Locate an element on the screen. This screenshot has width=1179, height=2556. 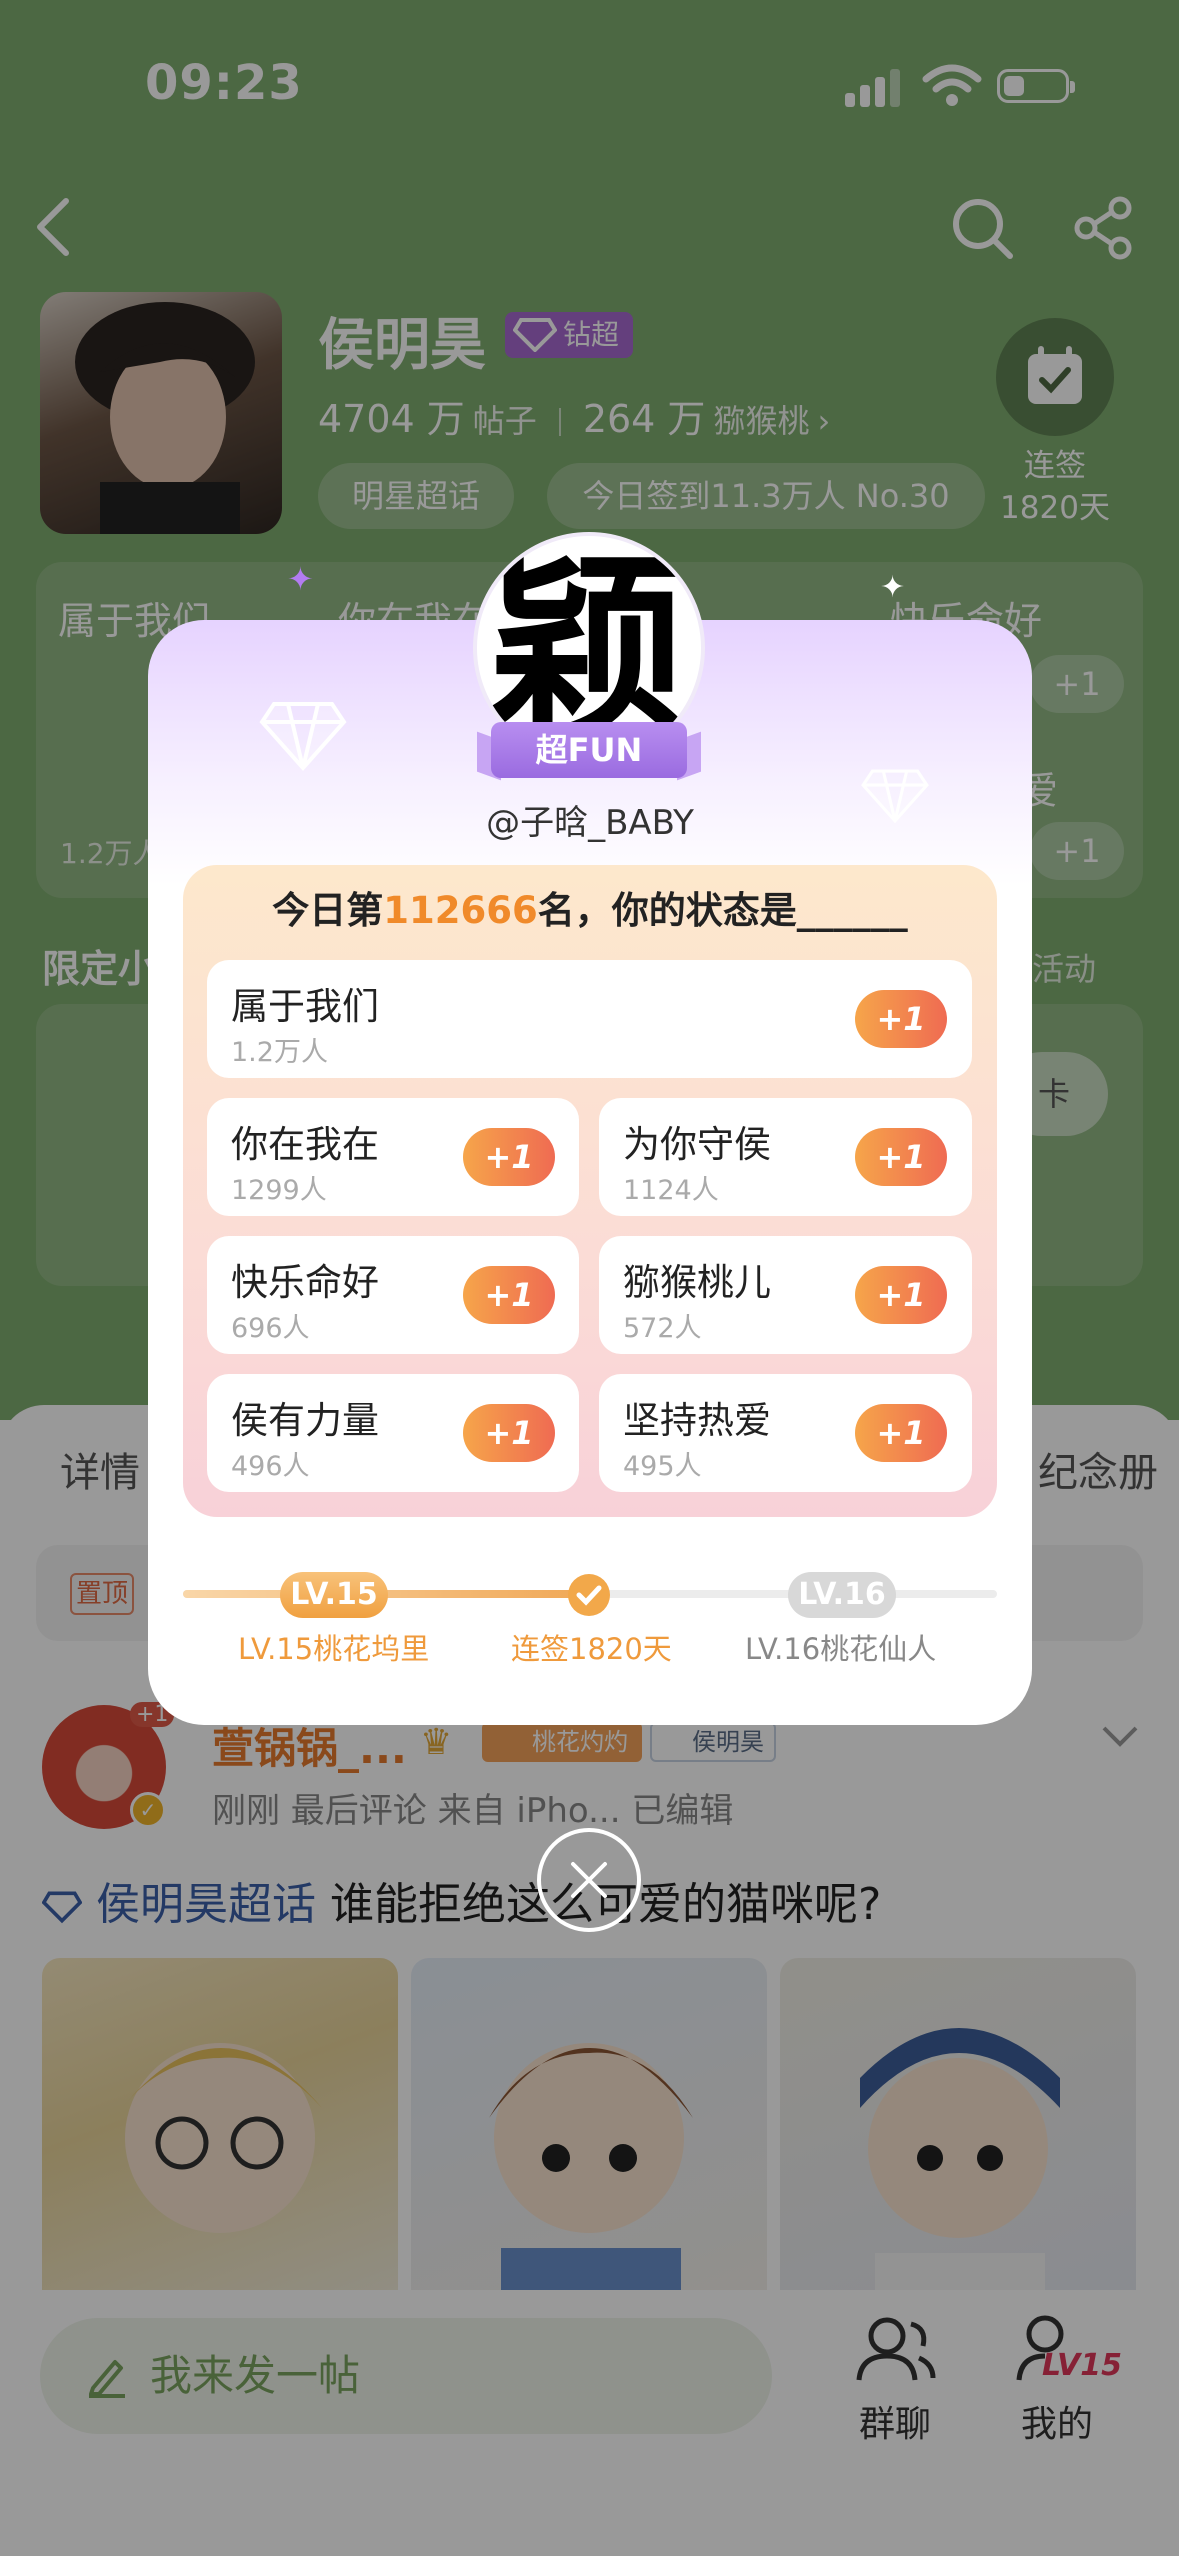
current-level-label: LV.15桃花坞里 is located at coordinates (334, 1649).